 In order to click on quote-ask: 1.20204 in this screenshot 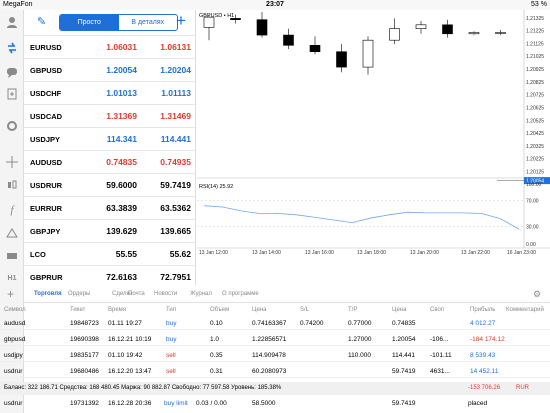, I will do `click(175, 70)`.